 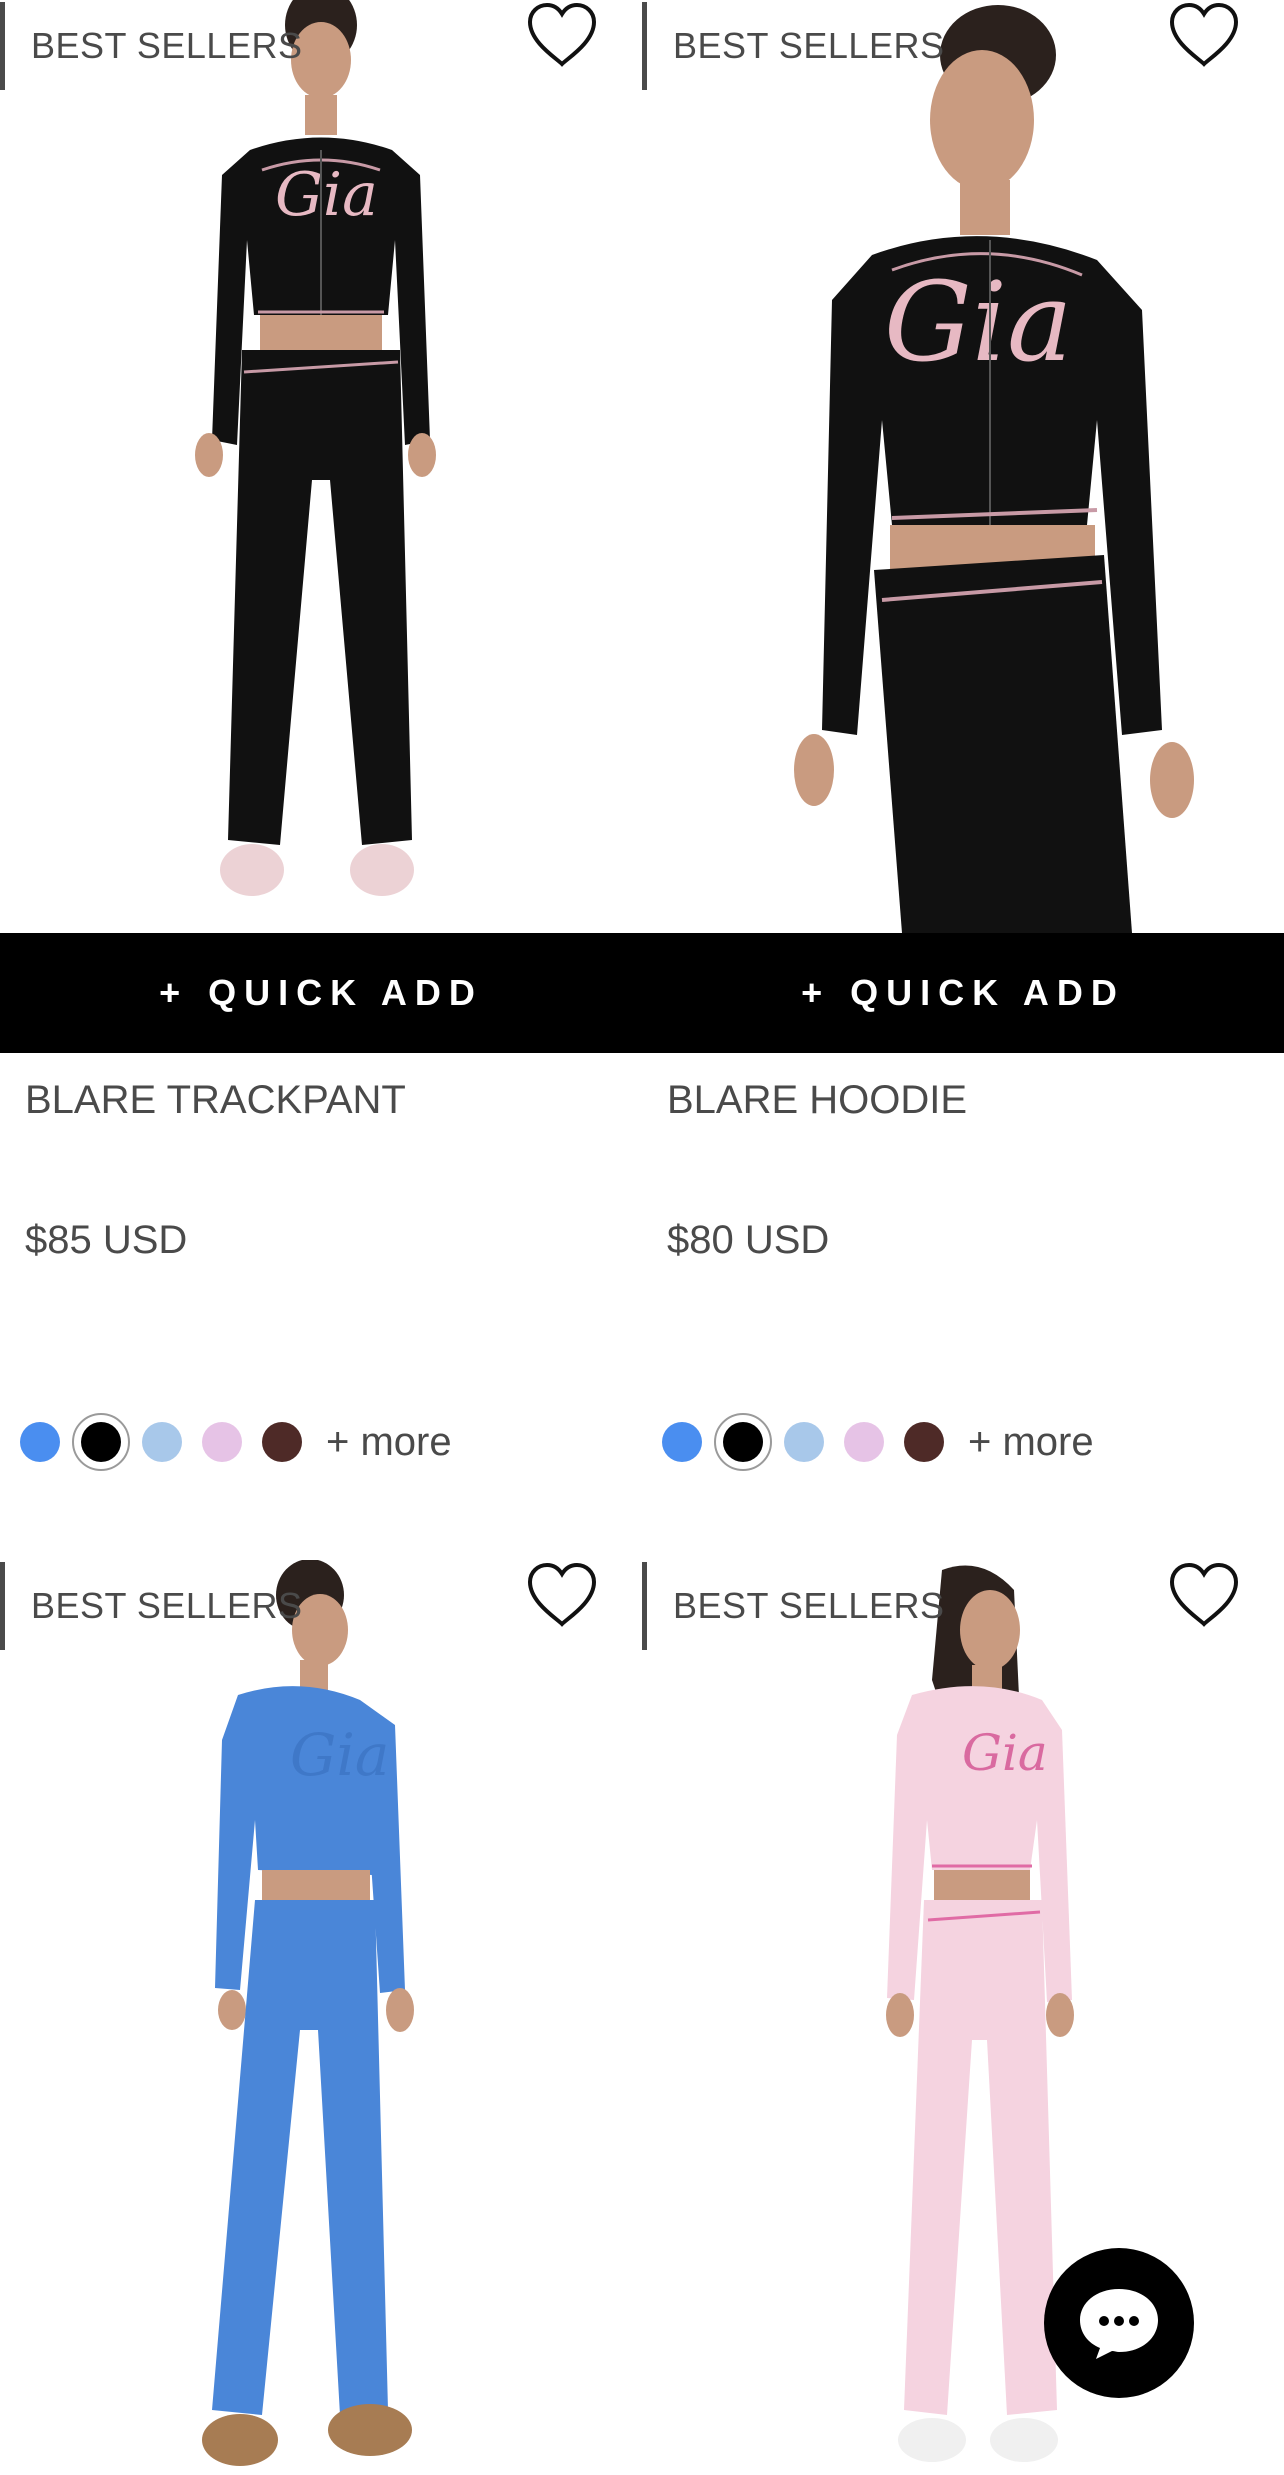 What do you see at coordinates (994, 469) in the screenshot?
I see `model-black-hoodie-illustration: Gia` at bounding box center [994, 469].